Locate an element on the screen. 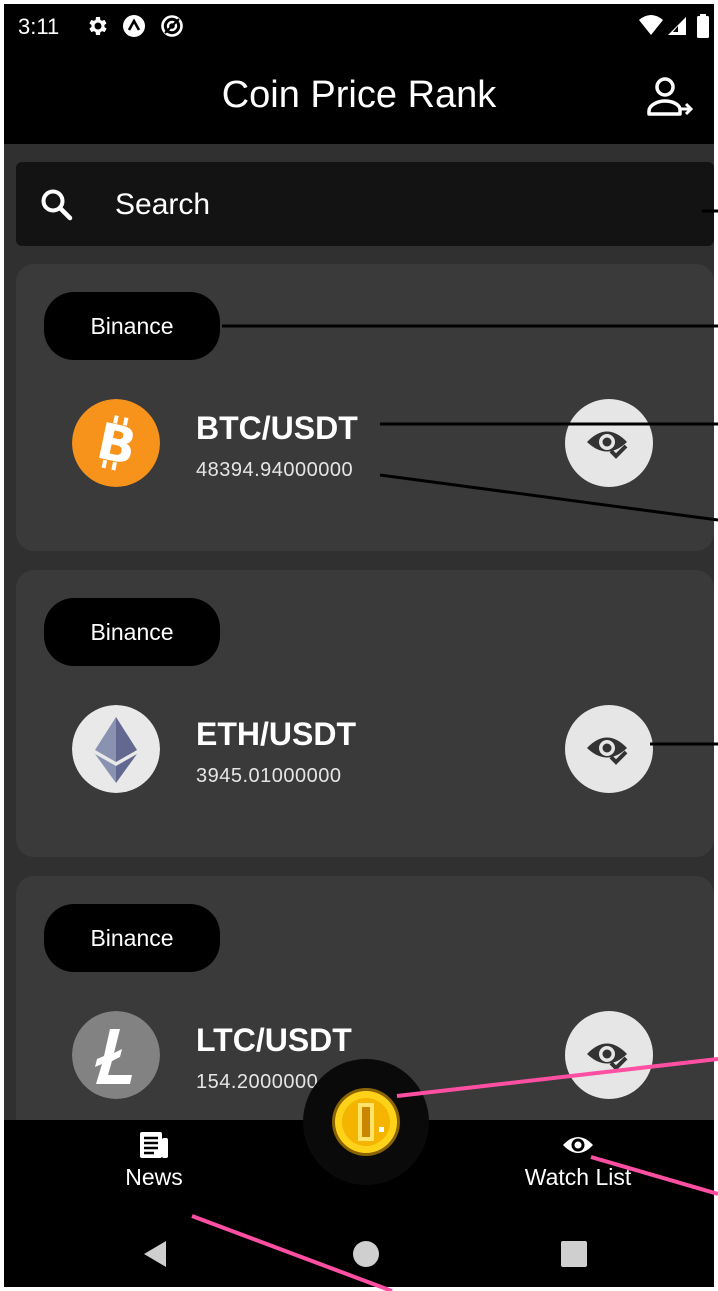  coin-price: 3945.01000000 is located at coordinates (269, 776).